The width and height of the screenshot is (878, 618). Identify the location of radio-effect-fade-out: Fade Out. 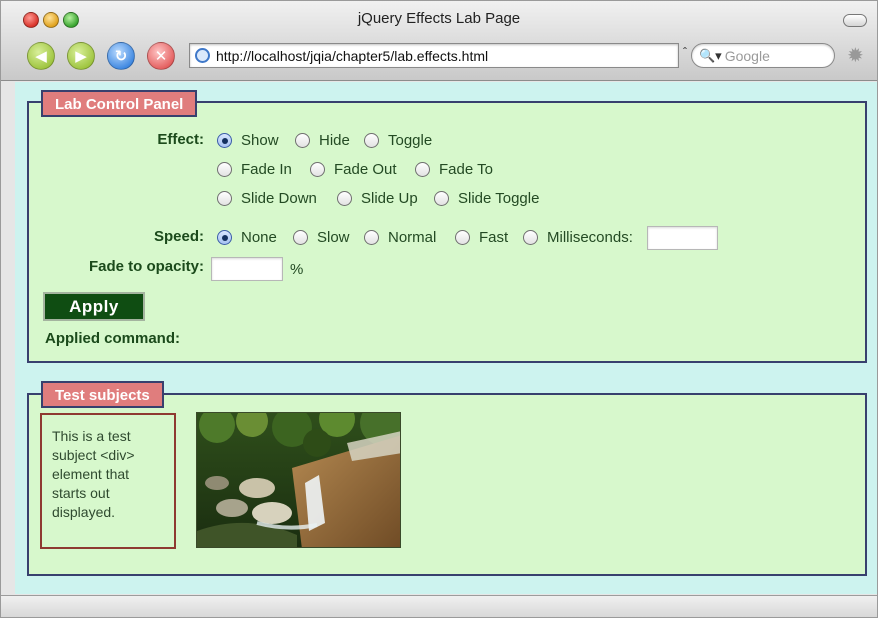
(353, 169).